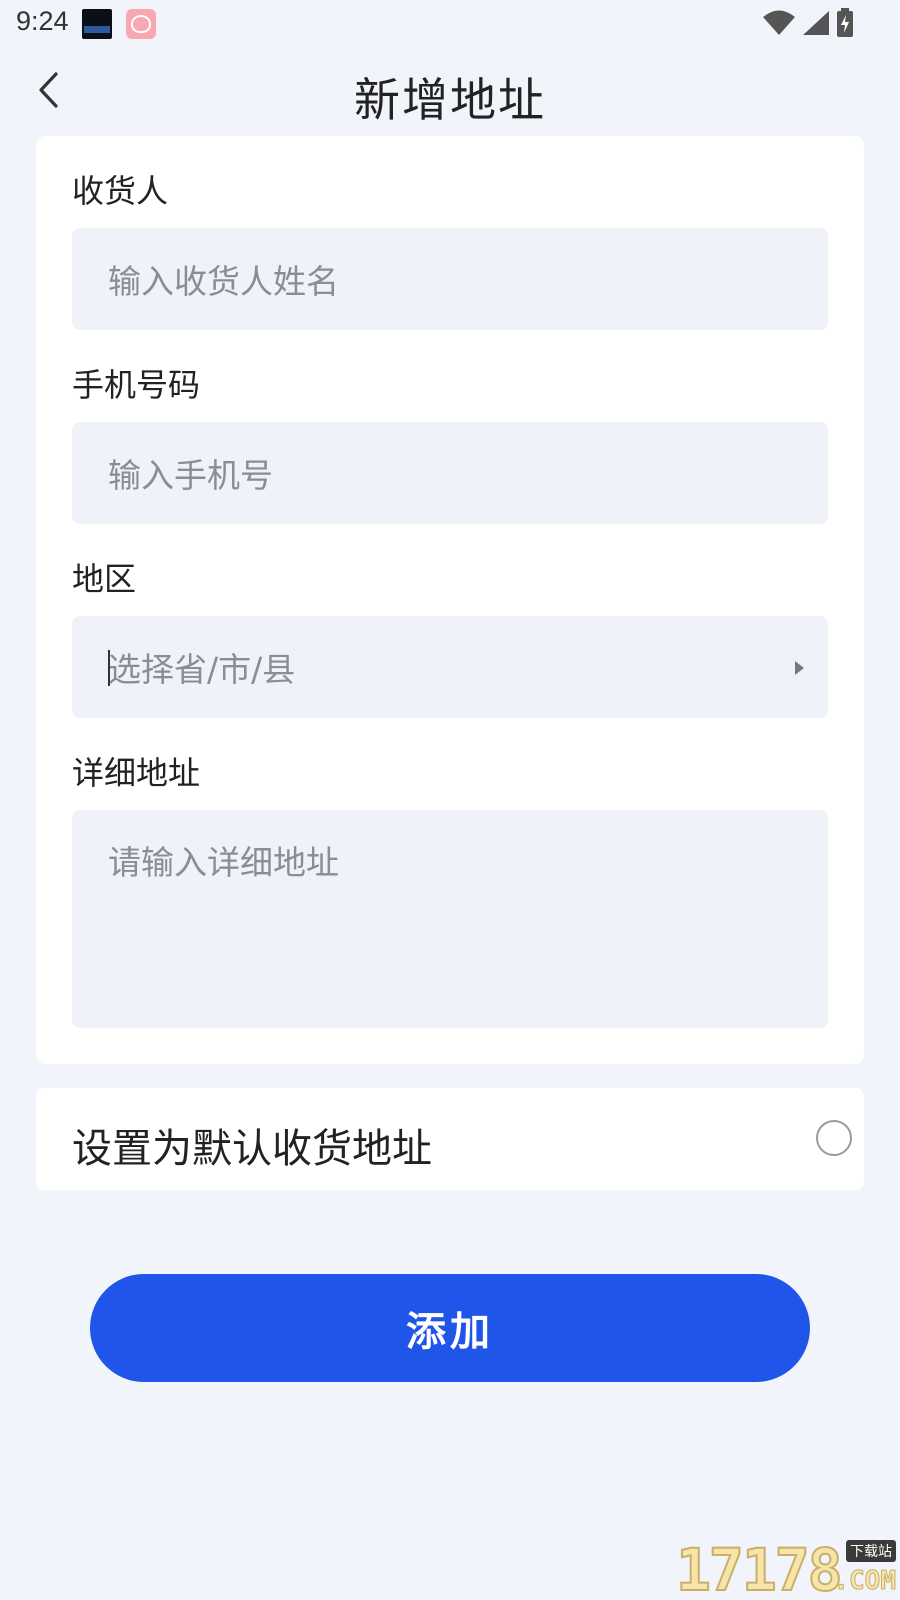 The height and width of the screenshot is (1600, 900). Describe the element at coordinates (42, 21) in the screenshot. I see `status-time: 9:24` at that location.